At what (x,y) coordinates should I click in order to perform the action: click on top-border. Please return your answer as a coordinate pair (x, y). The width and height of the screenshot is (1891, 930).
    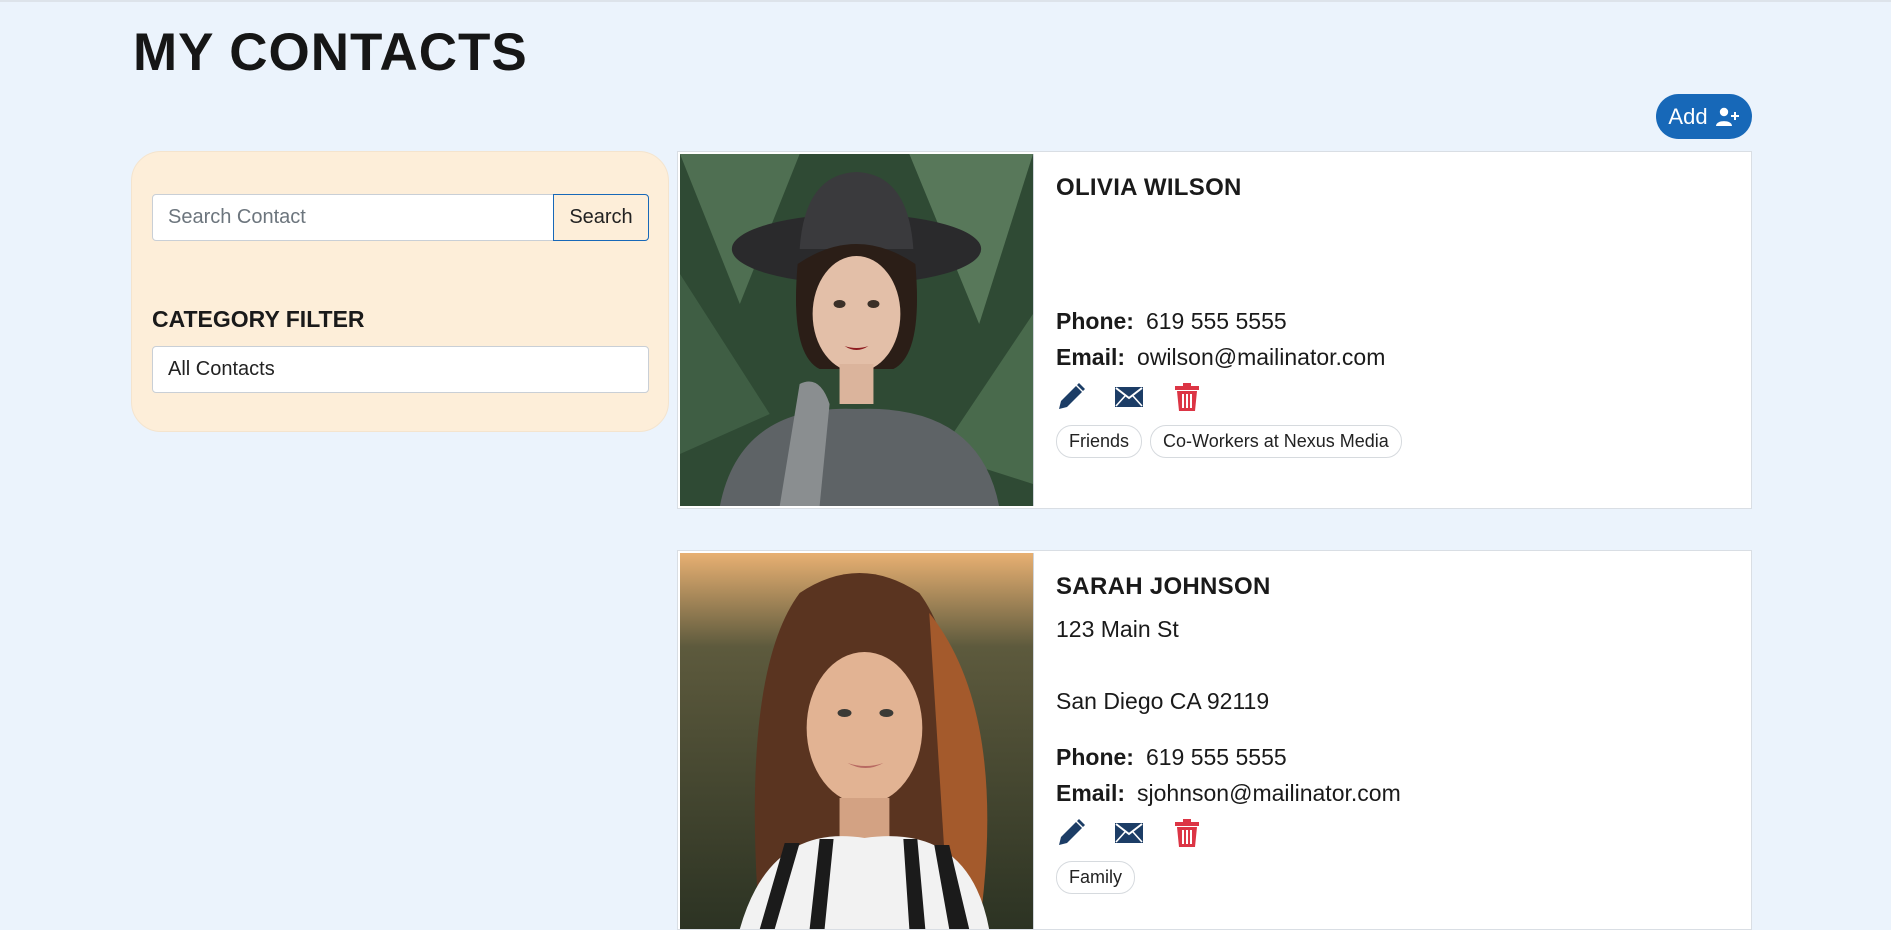
    Looking at the image, I should click on (945, 1).